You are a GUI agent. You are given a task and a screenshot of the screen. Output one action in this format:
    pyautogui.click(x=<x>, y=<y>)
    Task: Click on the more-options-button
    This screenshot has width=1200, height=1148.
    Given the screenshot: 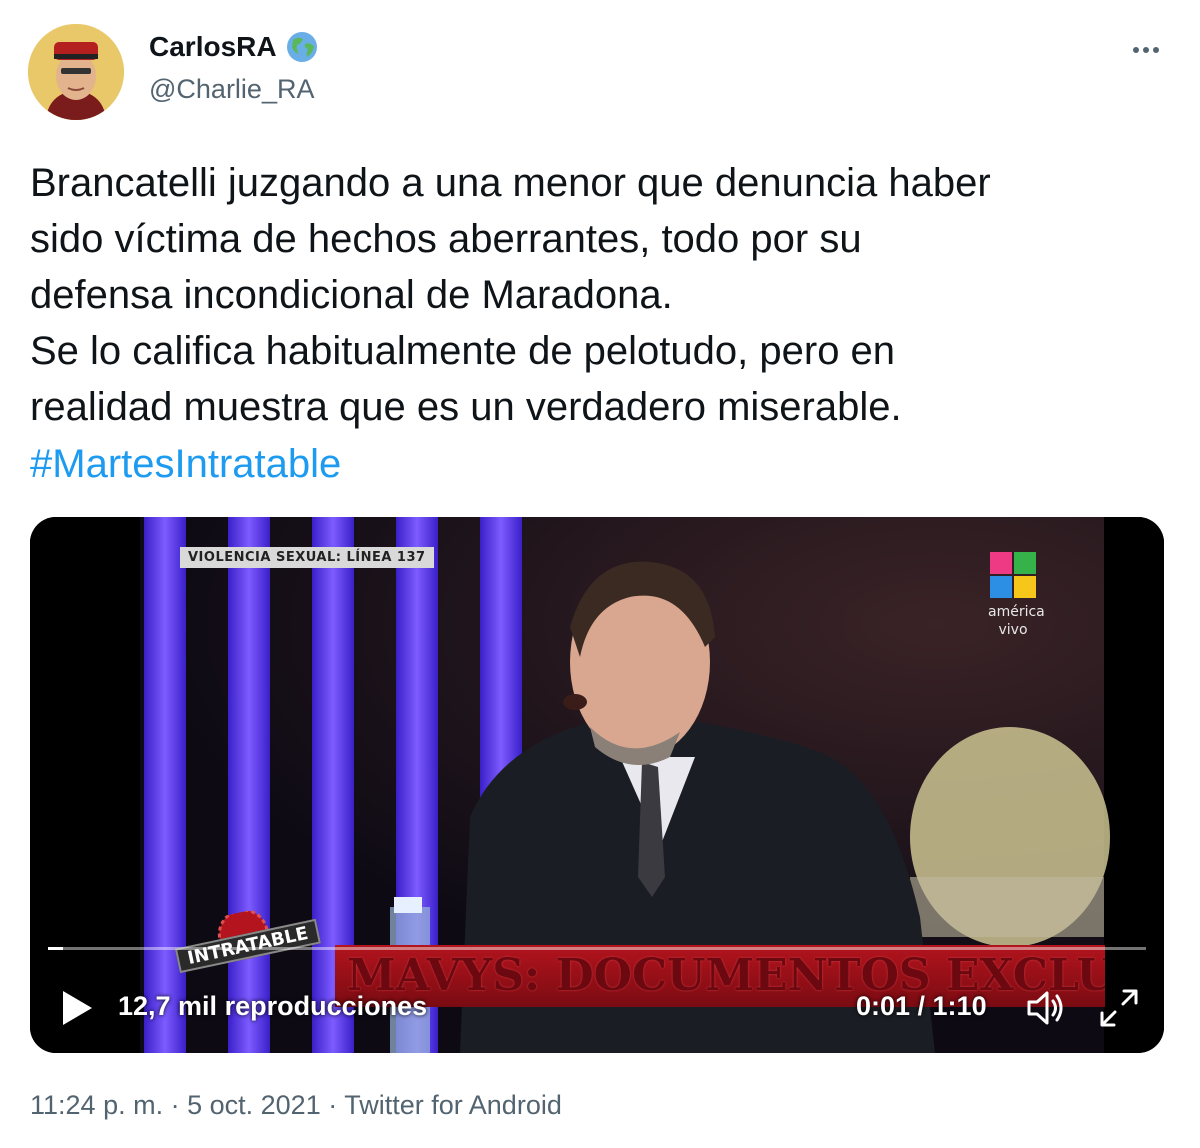 What is the action you would take?
    pyautogui.click(x=1146, y=50)
    